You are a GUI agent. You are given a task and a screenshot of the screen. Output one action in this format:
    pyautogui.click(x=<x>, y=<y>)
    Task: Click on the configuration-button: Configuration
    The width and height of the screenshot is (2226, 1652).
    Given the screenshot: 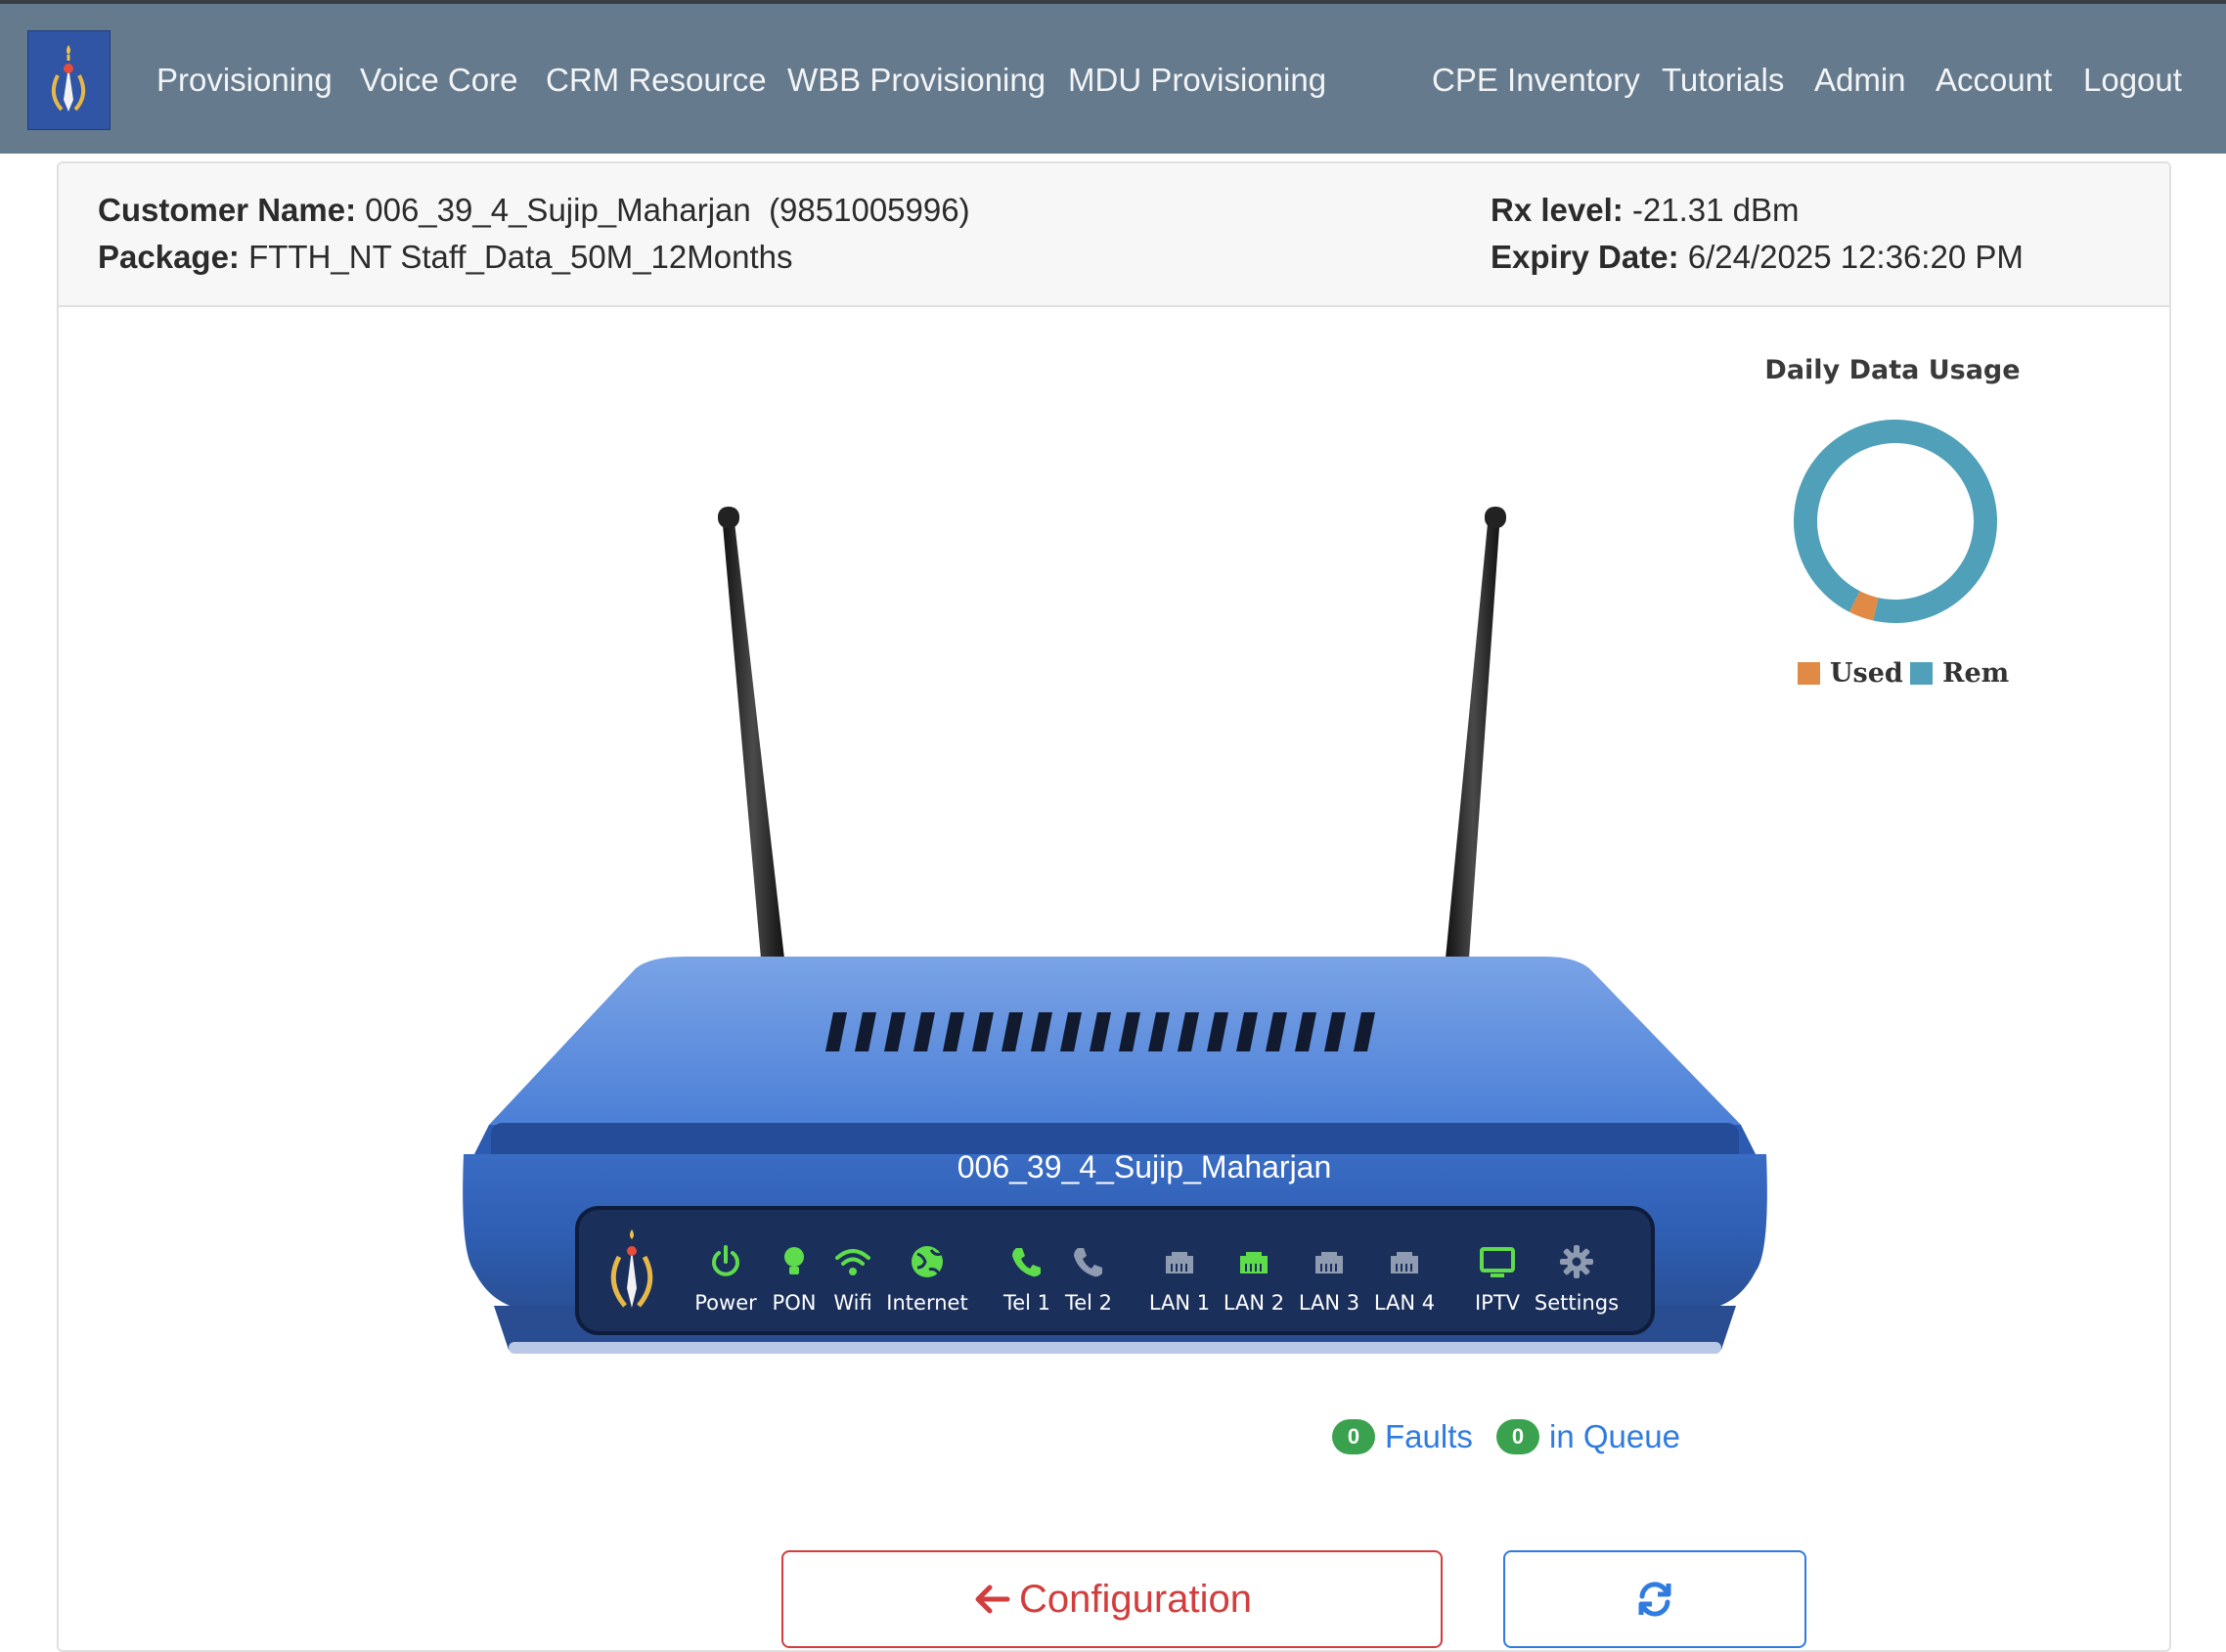 What is the action you would take?
    pyautogui.click(x=1112, y=1599)
    